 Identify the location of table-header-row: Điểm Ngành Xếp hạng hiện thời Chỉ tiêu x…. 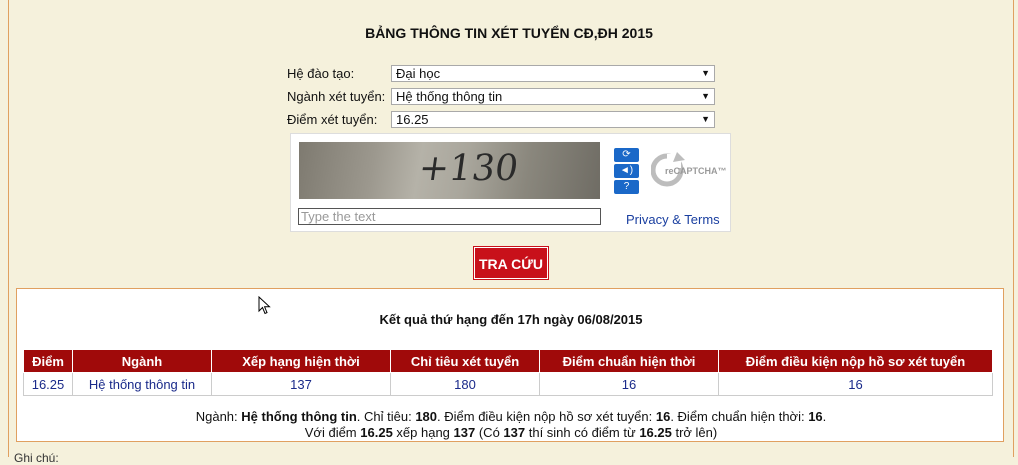
(508, 361).